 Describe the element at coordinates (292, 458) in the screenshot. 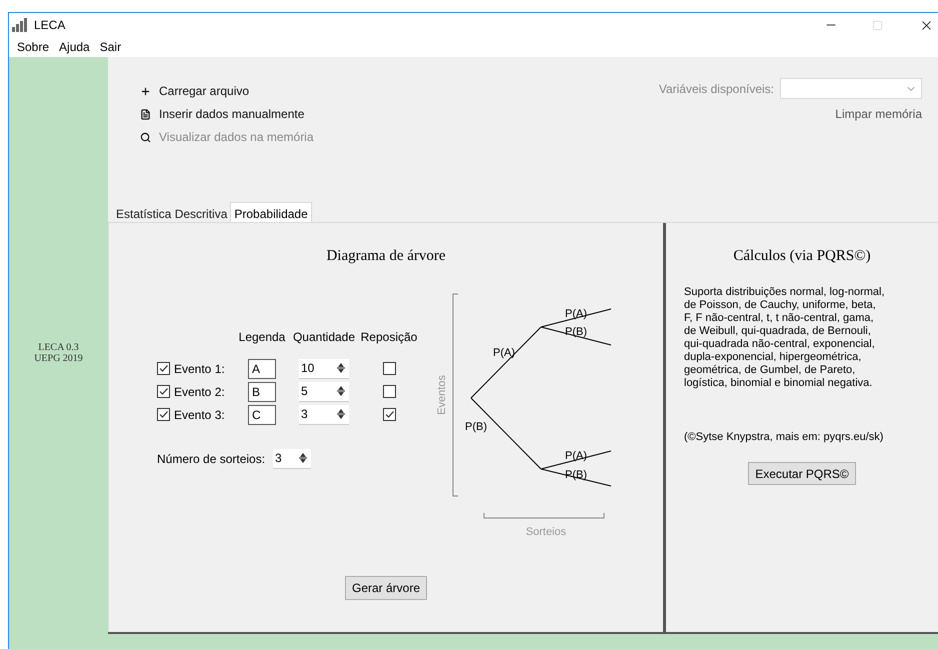

I see `draws-spinbox: 3` at that location.